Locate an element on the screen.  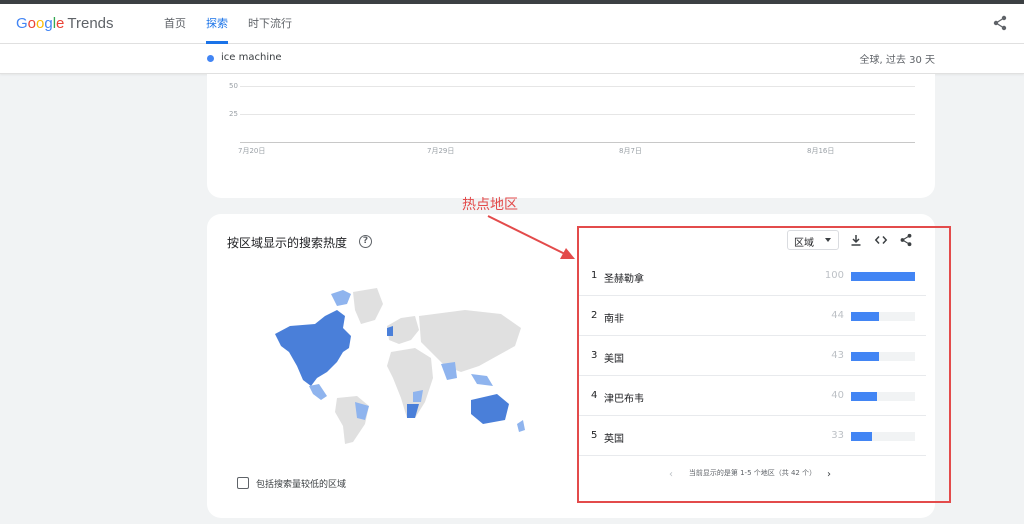
search-term: ice machine is located at coordinates (251, 57).